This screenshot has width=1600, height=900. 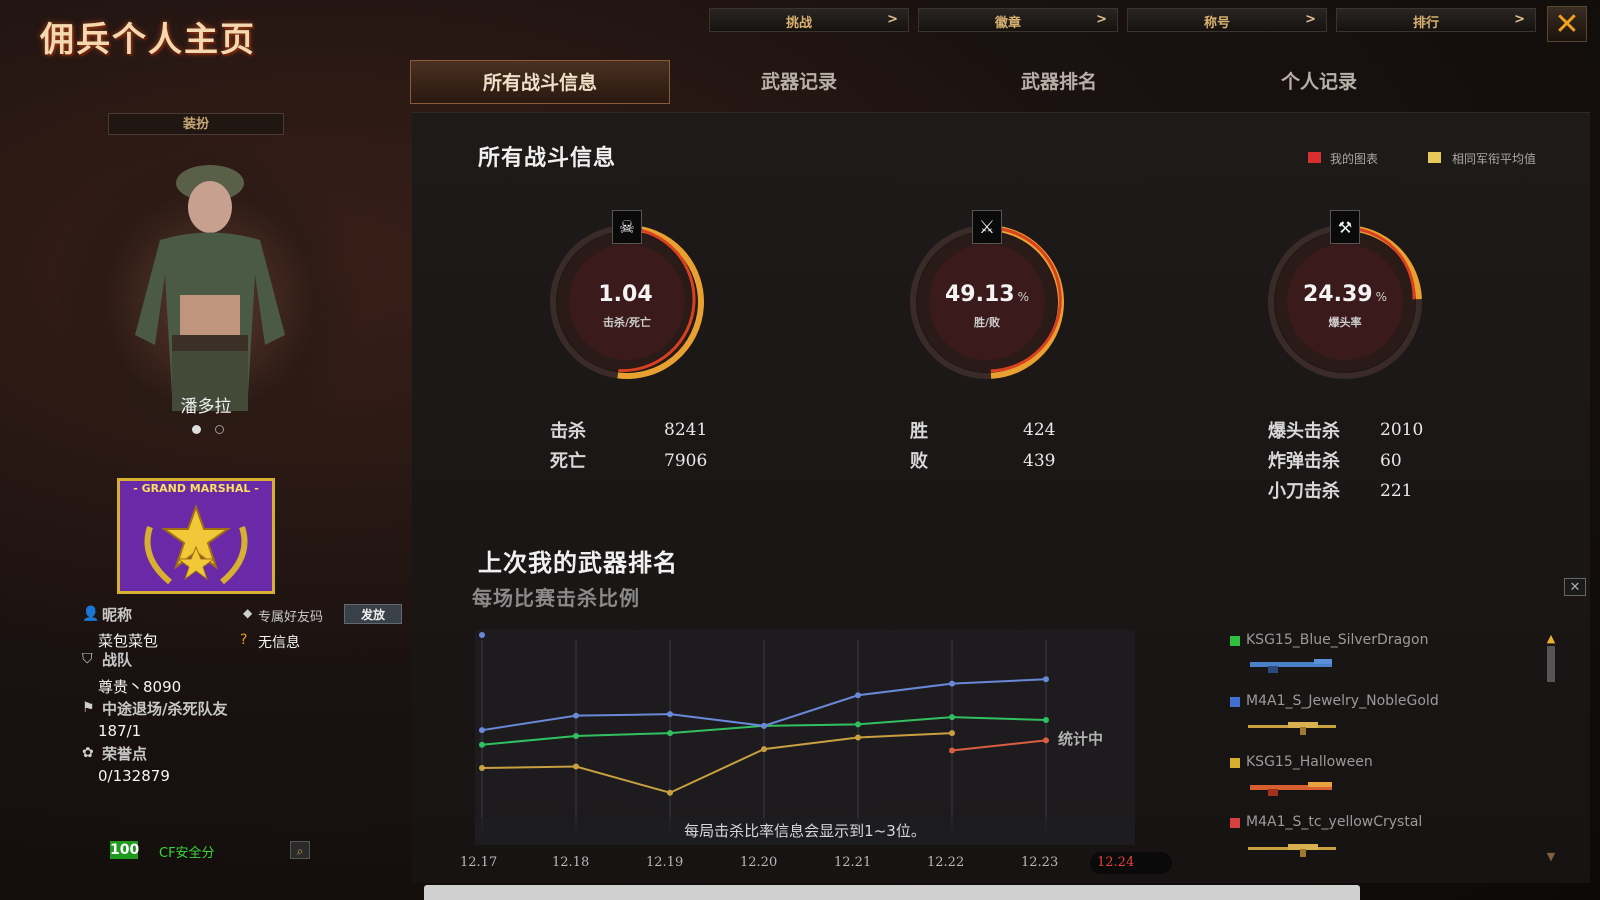 I want to click on x-tick-label: 12.18, so click(x=570, y=862).